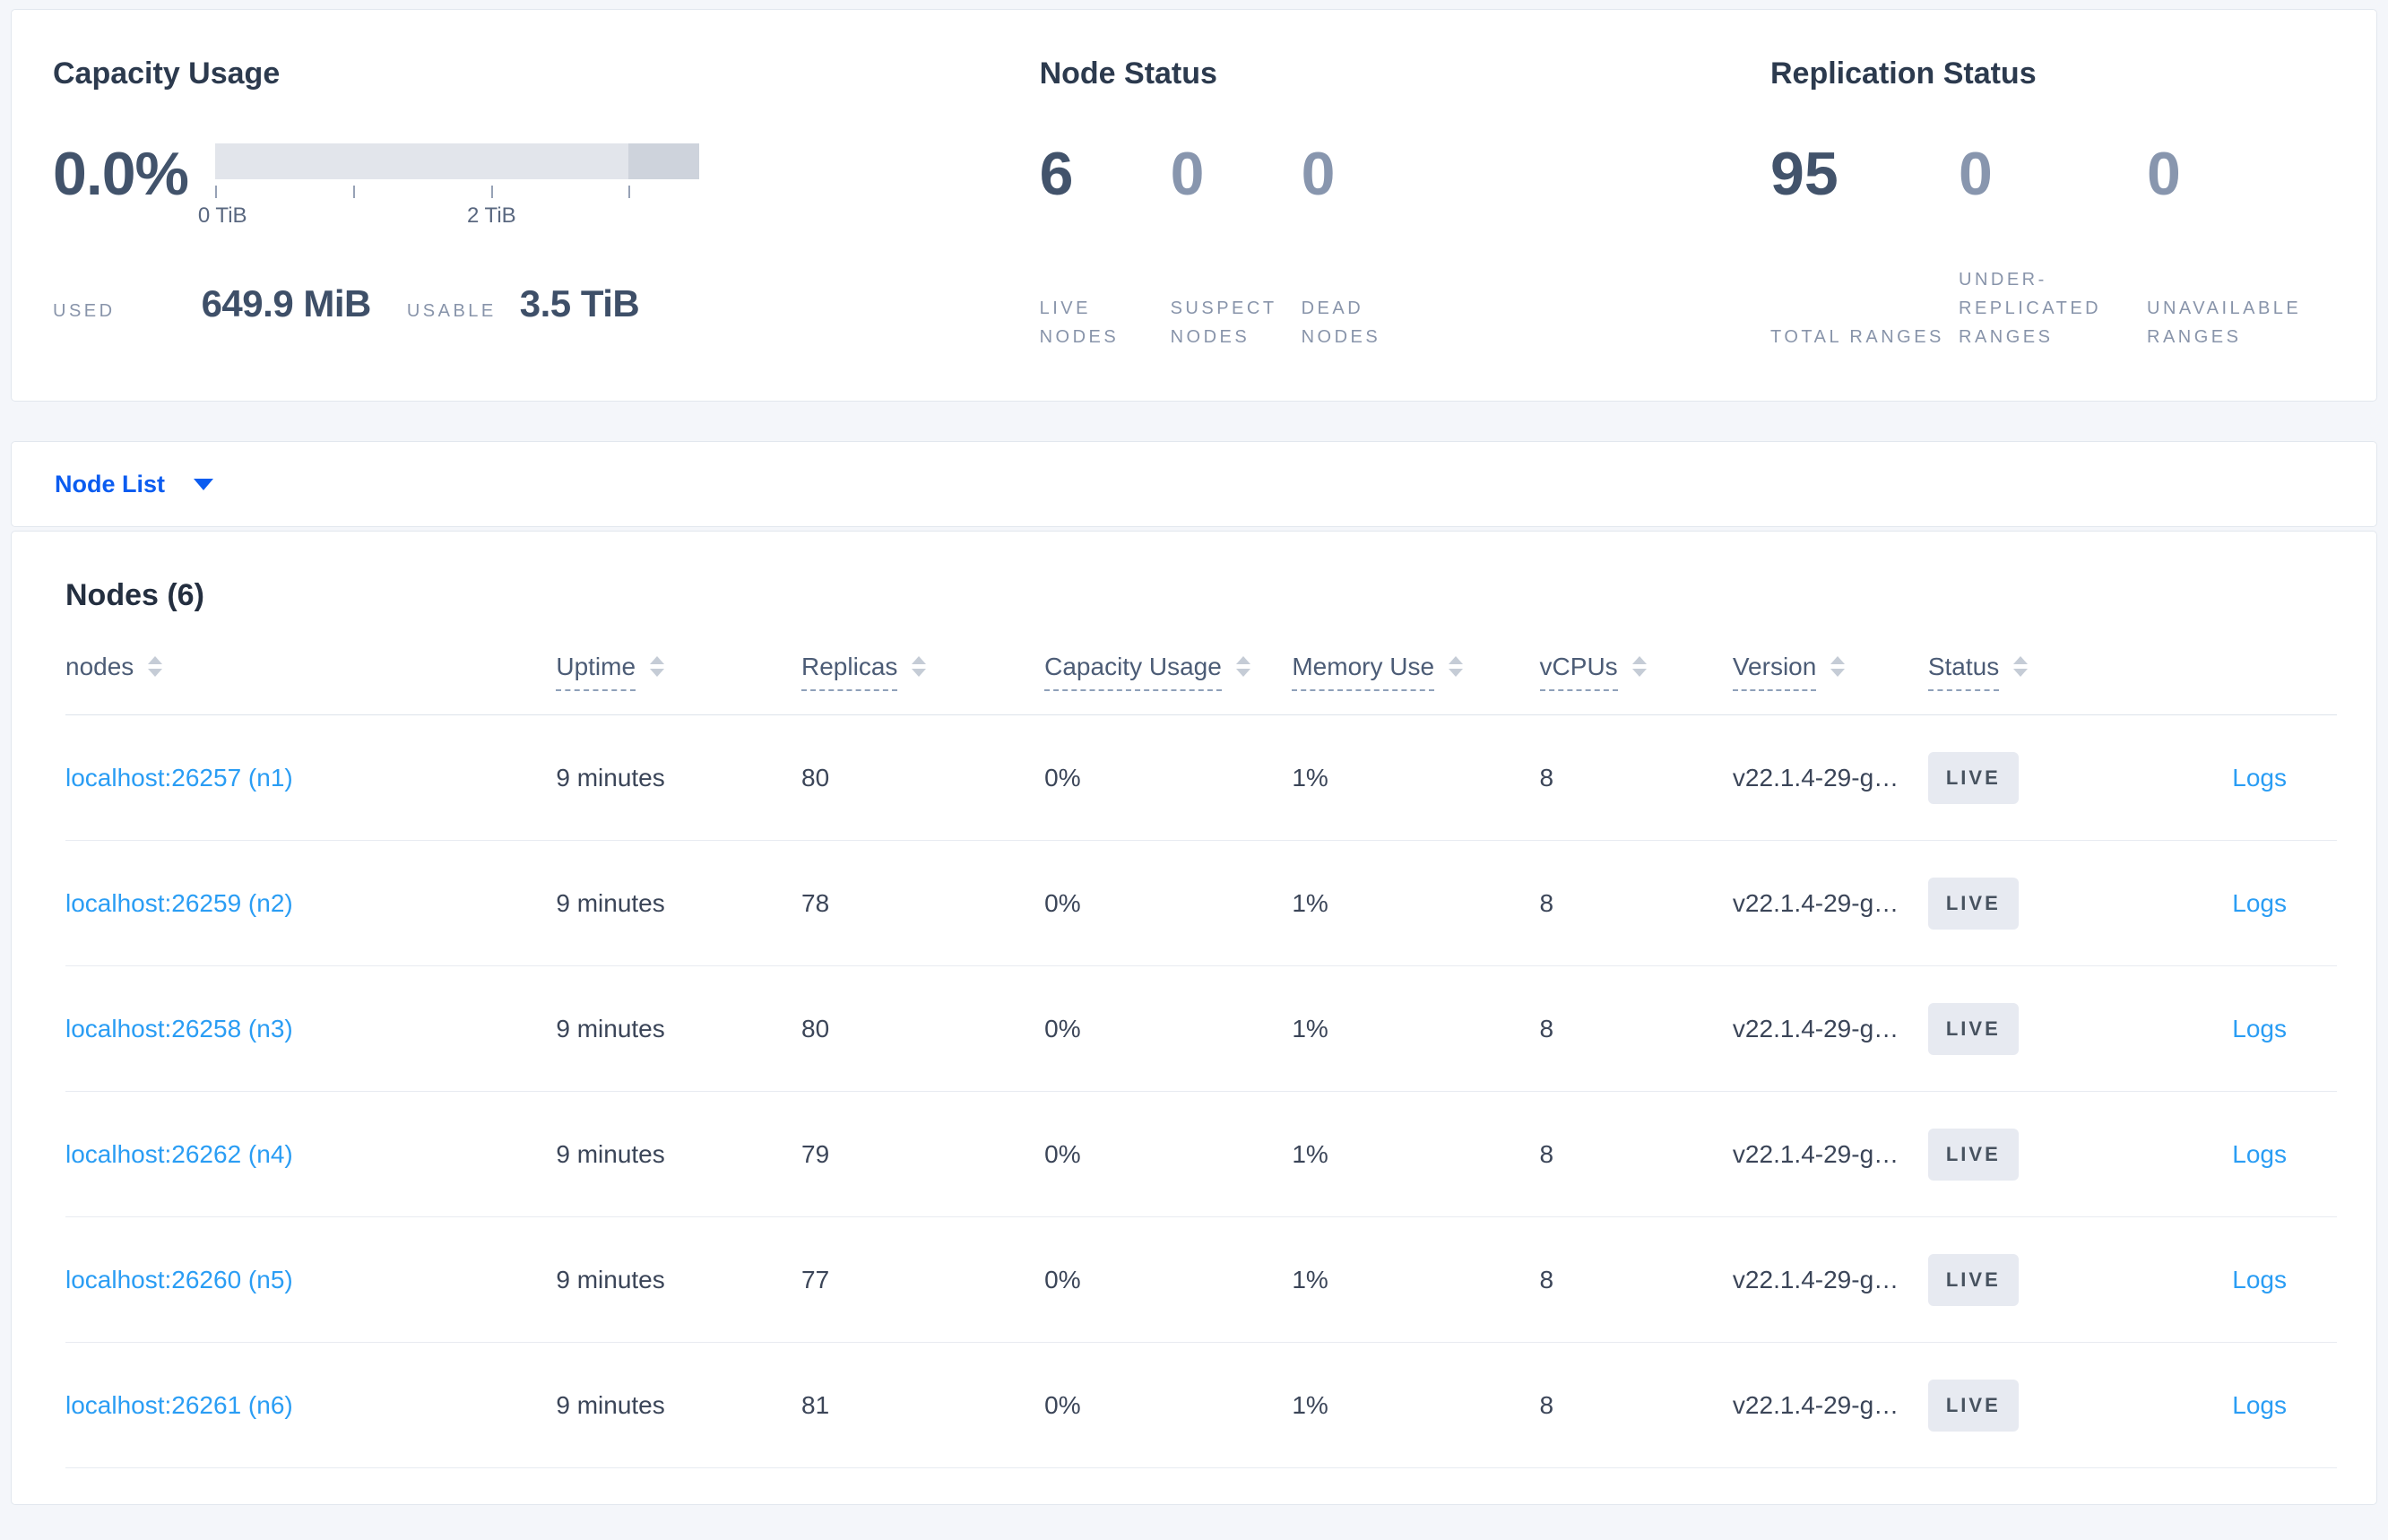  I want to click on unavailable-ranges-label: UNAVAILABLE RANGES, so click(2224, 322).